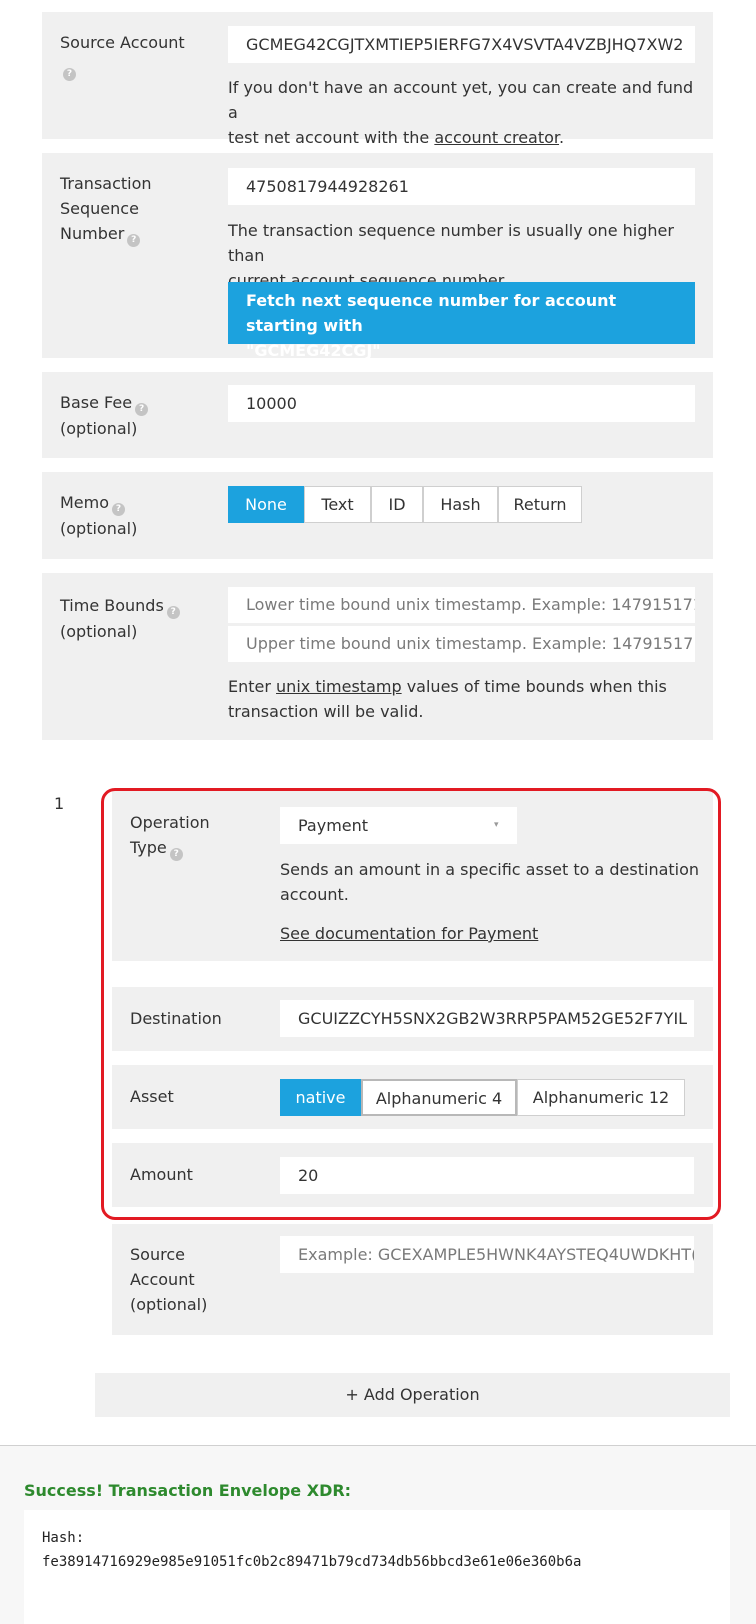 This screenshot has width=756, height=1624. I want to click on add-operation-button: + Add Operation, so click(412, 1395).